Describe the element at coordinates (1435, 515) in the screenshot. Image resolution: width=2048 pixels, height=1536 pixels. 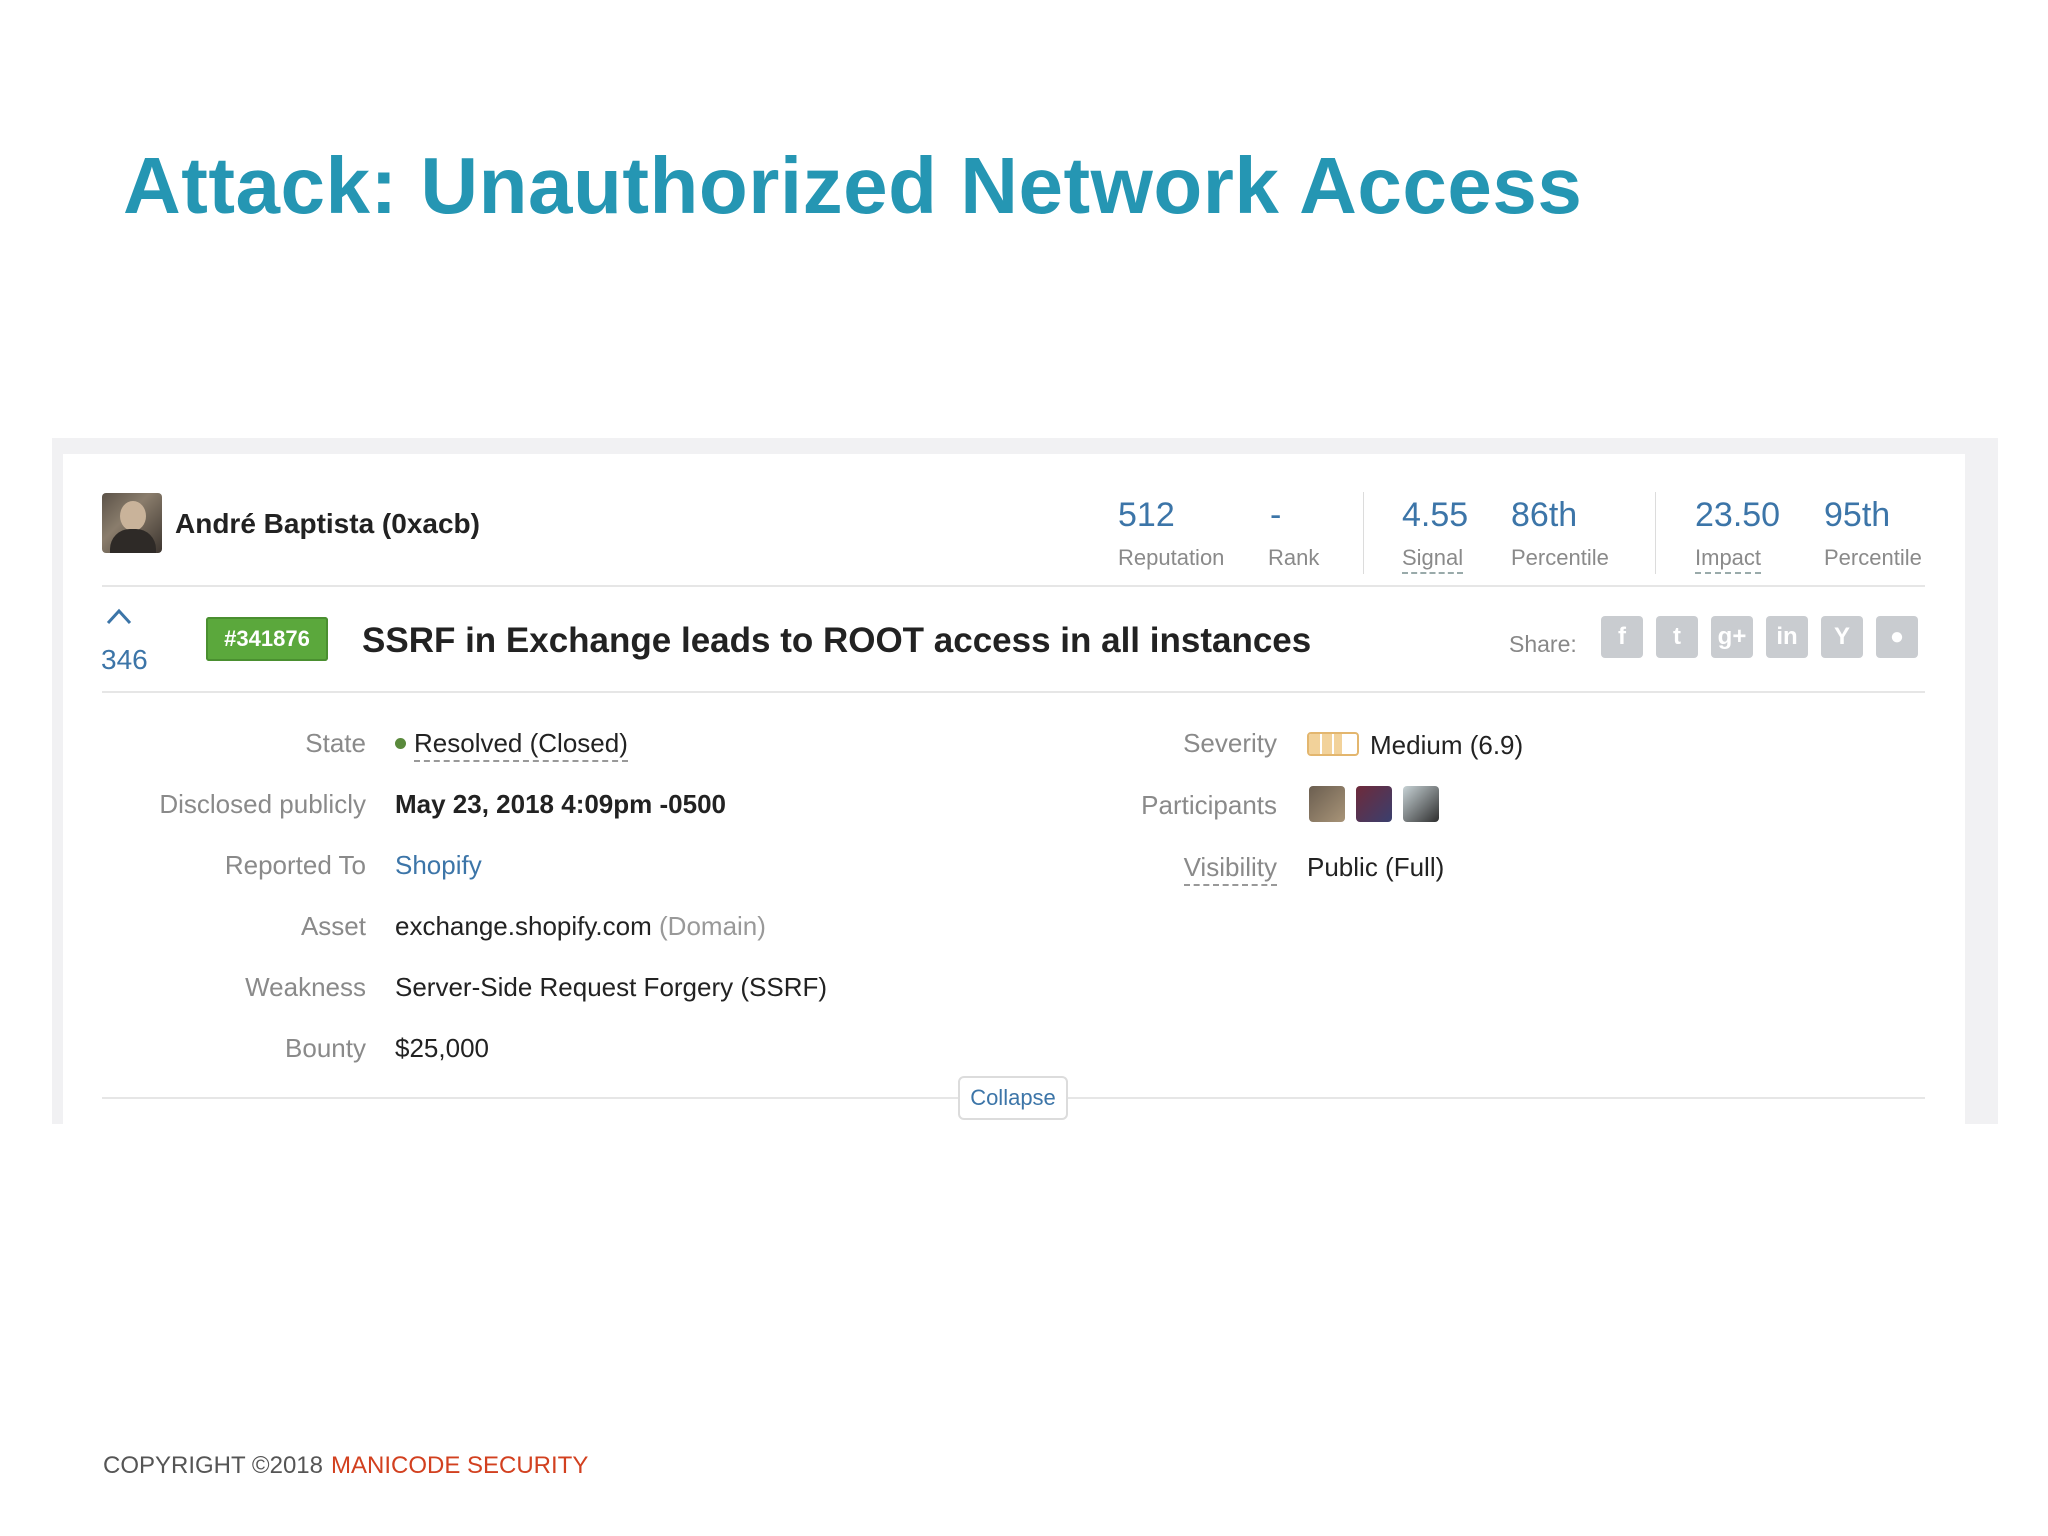
I see `stat-value: 4.55` at that location.